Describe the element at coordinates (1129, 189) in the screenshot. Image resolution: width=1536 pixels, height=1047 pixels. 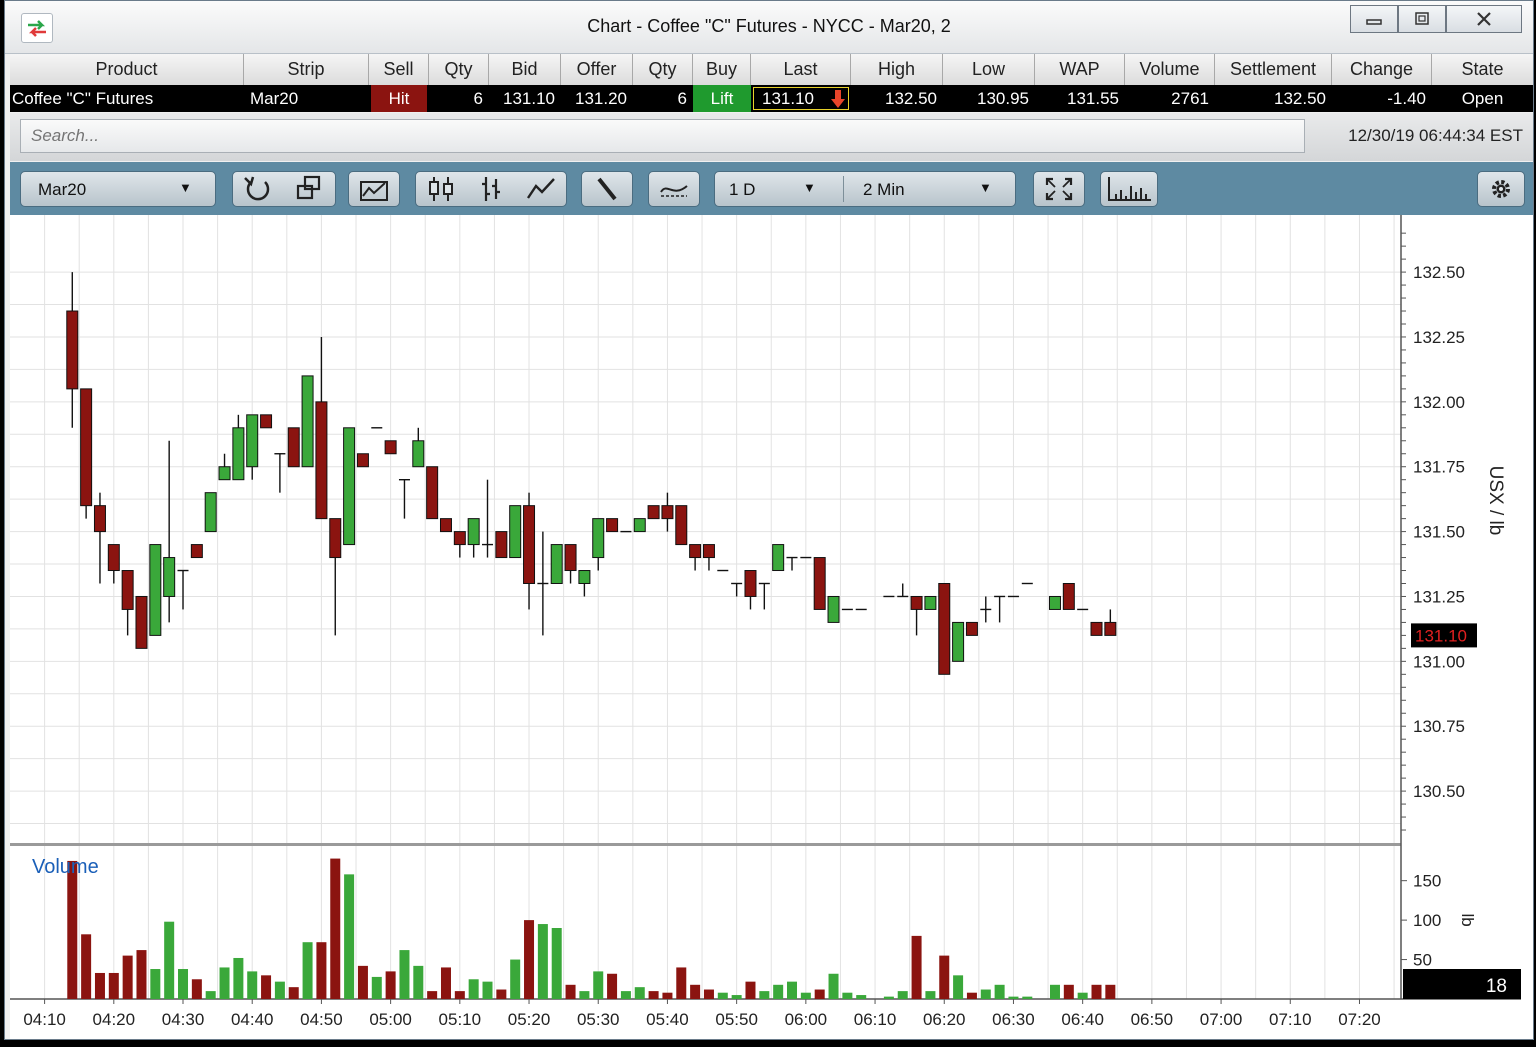
I see `volume-toggle-button` at that location.